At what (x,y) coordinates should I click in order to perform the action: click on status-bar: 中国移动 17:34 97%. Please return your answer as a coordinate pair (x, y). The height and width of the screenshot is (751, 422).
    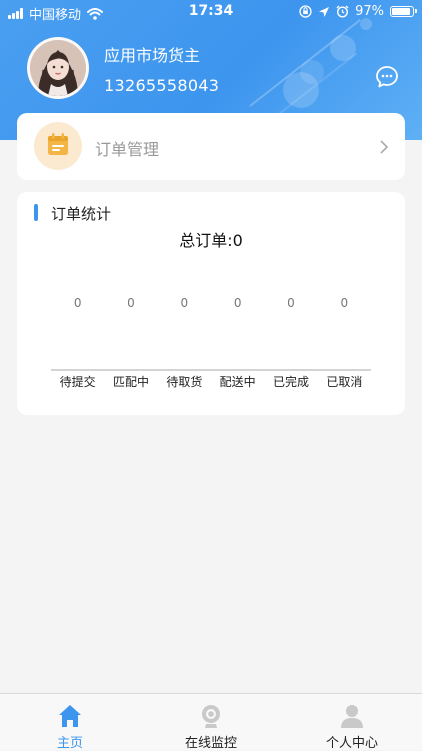
    Looking at the image, I should click on (211, 12).